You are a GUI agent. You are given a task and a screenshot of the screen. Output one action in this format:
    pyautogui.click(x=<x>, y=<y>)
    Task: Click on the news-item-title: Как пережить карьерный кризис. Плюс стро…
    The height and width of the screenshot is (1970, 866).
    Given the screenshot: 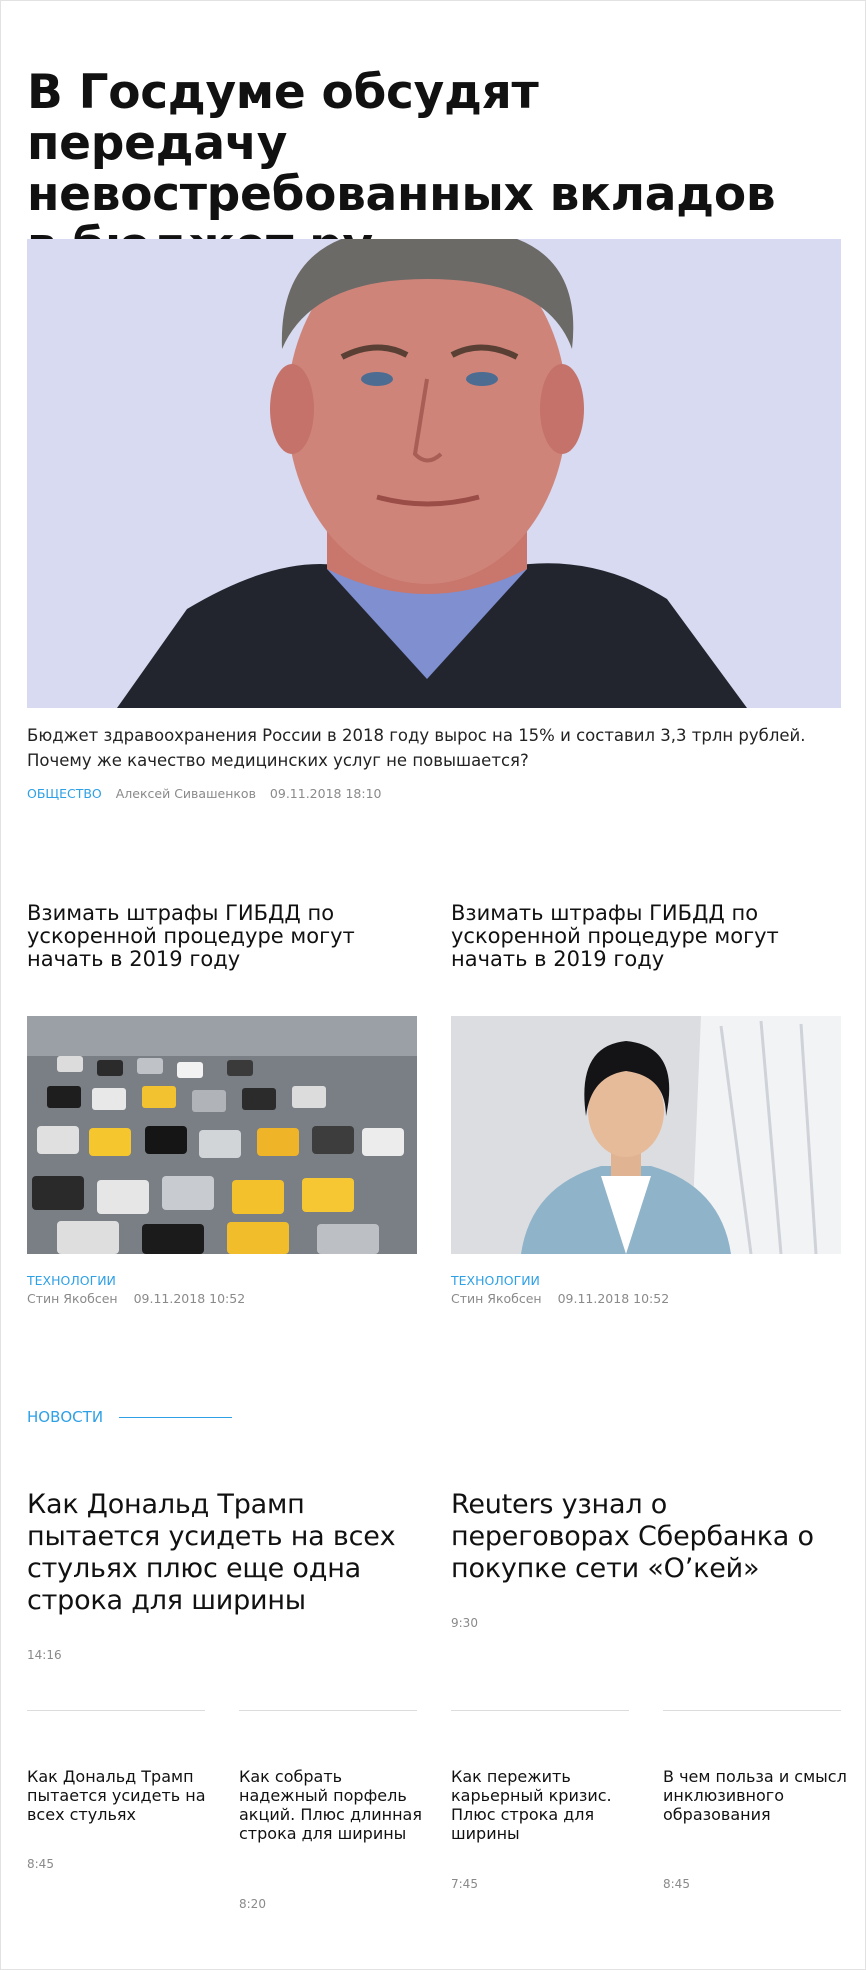 What is the action you would take?
    pyautogui.click(x=543, y=1805)
    